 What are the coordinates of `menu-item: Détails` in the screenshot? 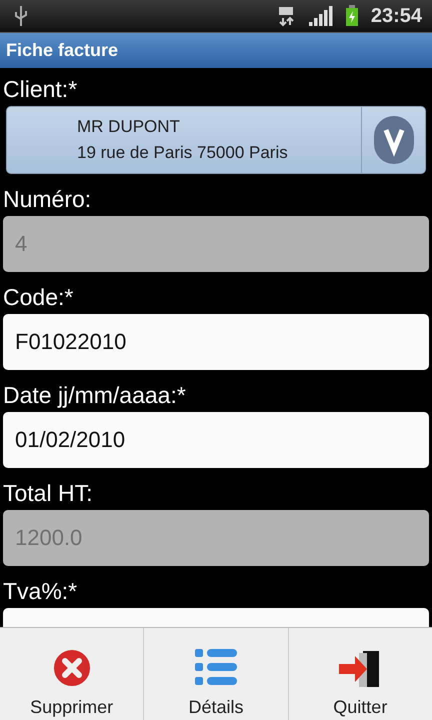 It's located at (216, 674).